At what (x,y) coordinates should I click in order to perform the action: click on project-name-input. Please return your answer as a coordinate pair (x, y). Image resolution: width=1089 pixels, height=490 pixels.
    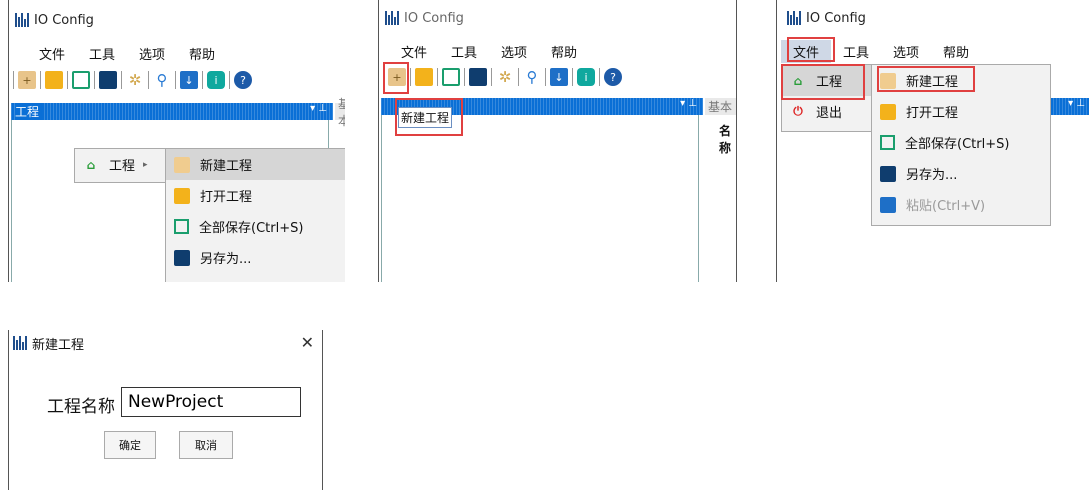
    Looking at the image, I should click on (211, 402).